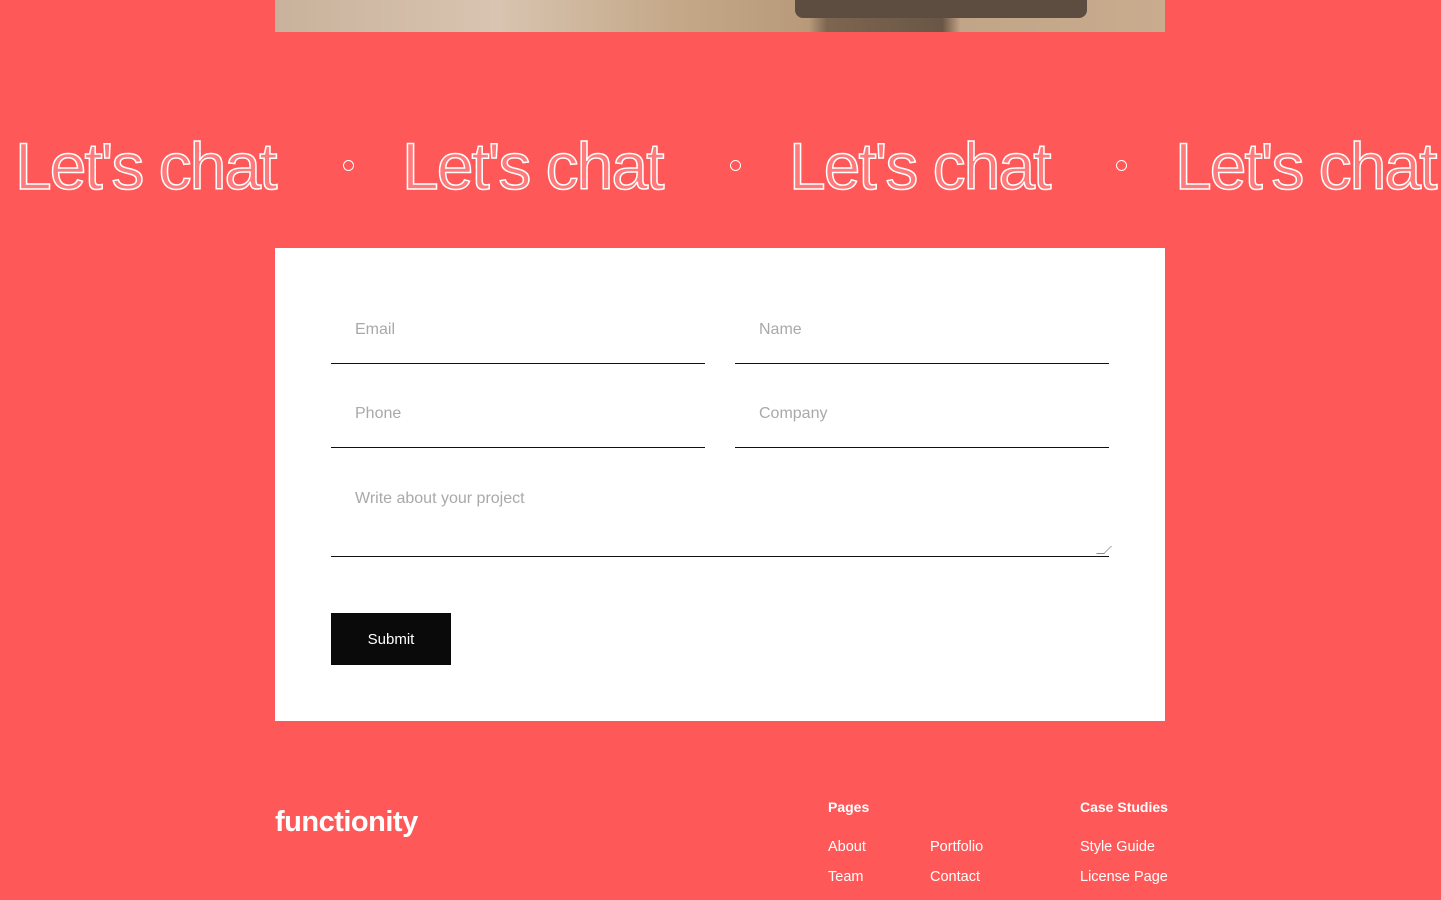  Describe the element at coordinates (845, 877) in the screenshot. I see `footer-link-team: Team` at that location.